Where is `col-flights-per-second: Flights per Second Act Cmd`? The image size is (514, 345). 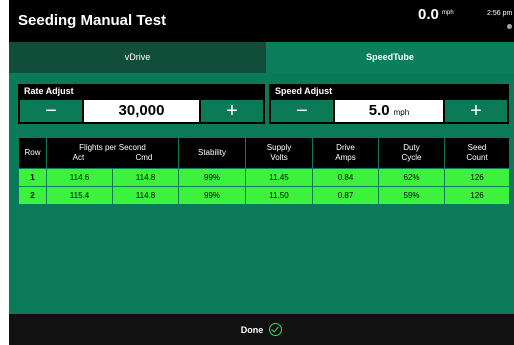
col-flights-per-second: Flights per Second Act Cmd is located at coordinates (112, 153).